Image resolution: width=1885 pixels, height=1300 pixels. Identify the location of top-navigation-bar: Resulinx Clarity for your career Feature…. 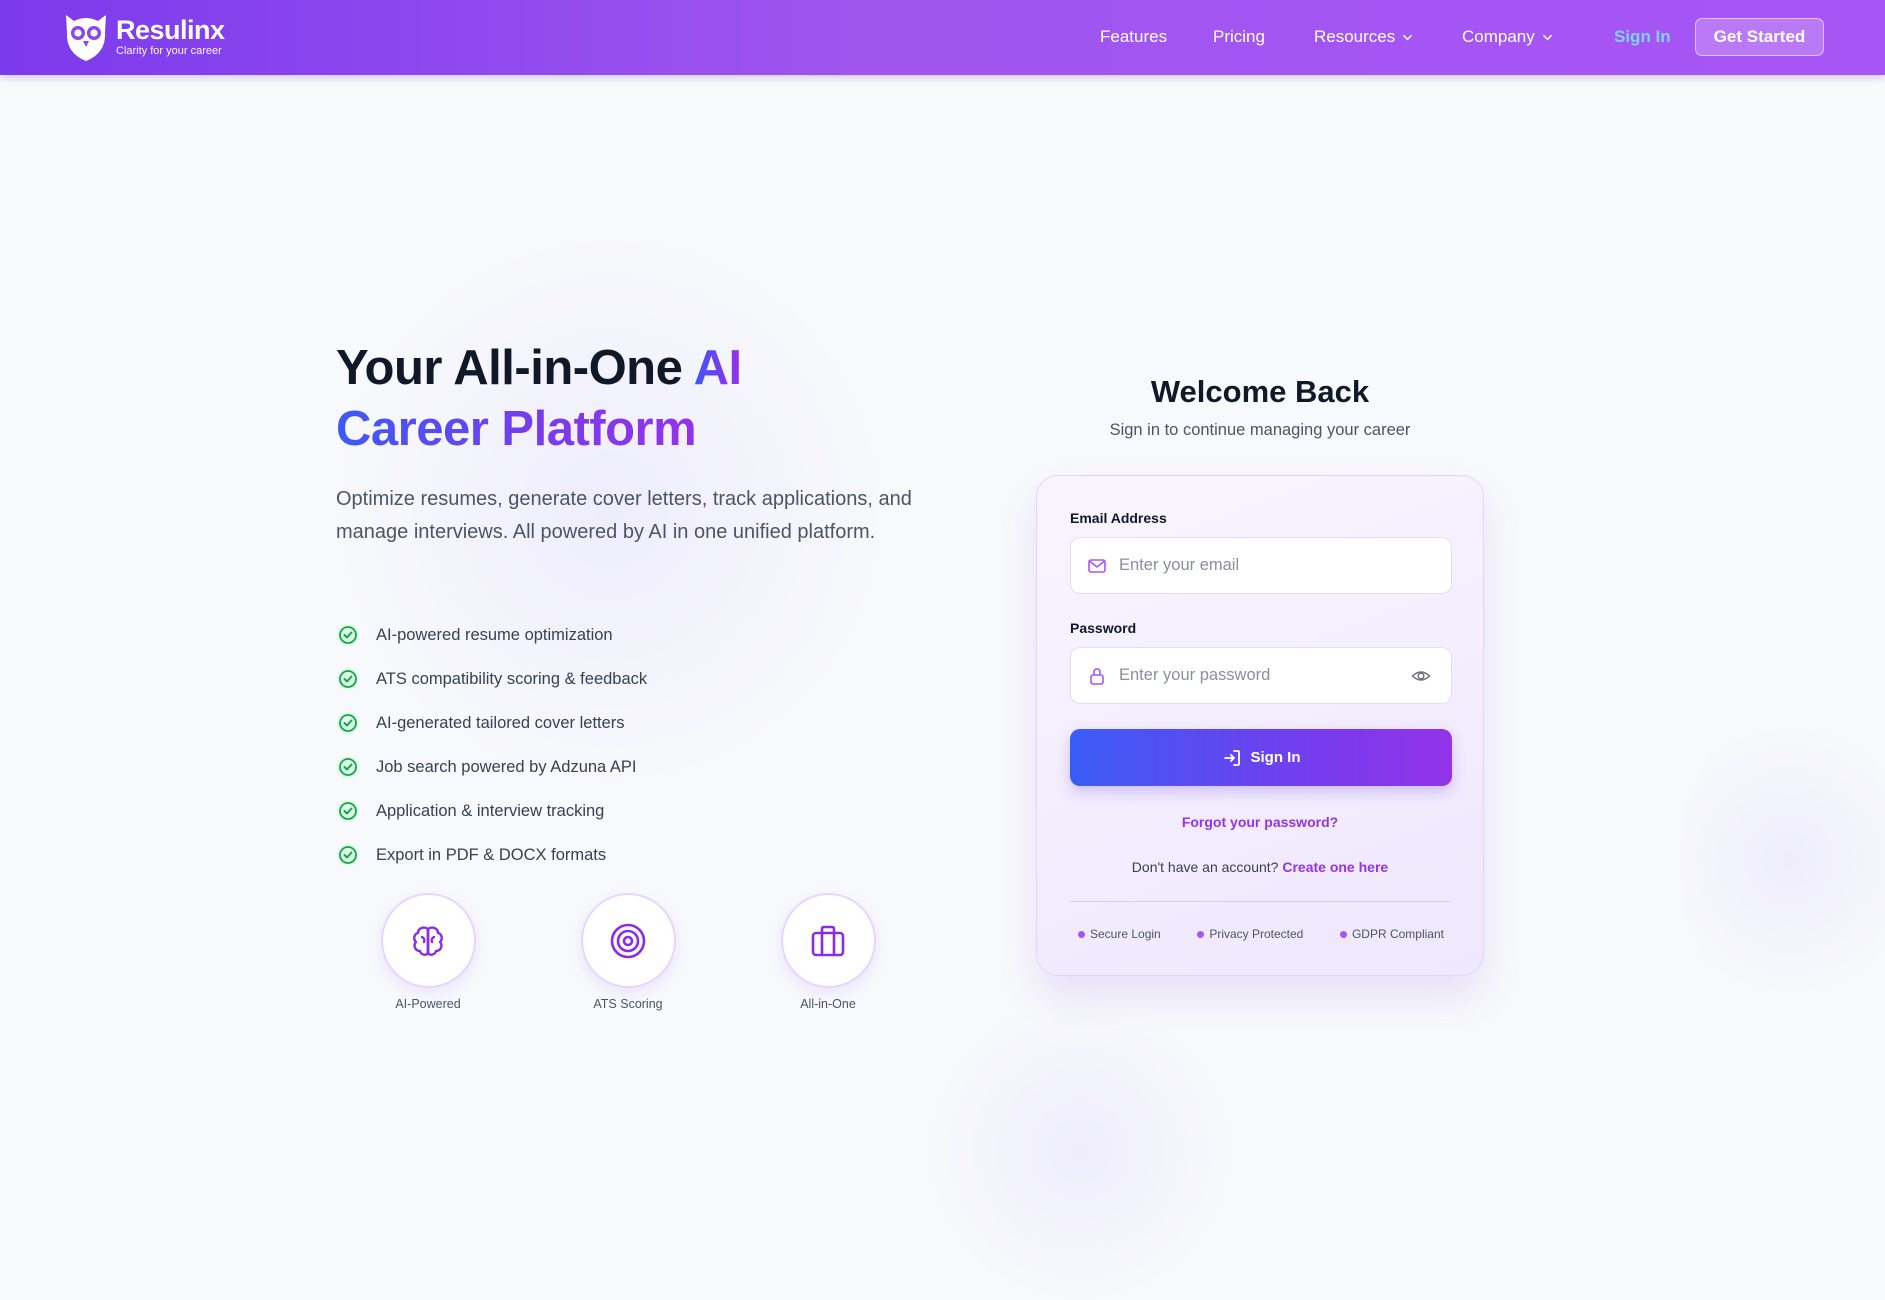
(942, 37).